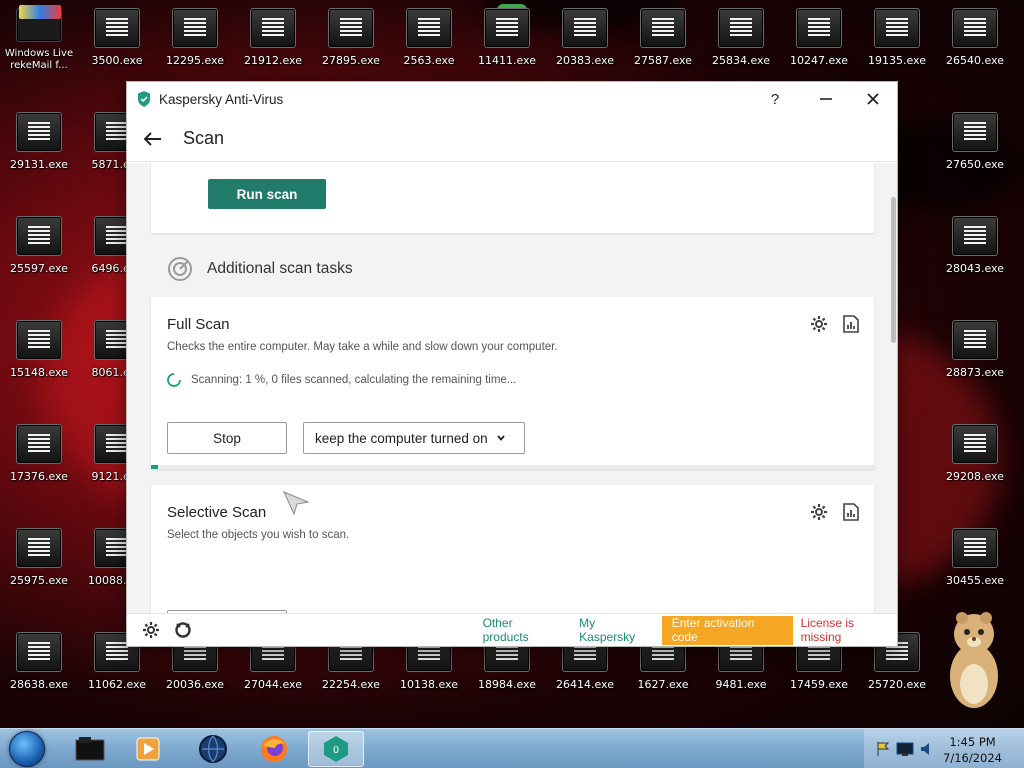 Image resolution: width=1024 pixels, height=768 pixels. I want to click on help-button: ?, so click(775, 99).